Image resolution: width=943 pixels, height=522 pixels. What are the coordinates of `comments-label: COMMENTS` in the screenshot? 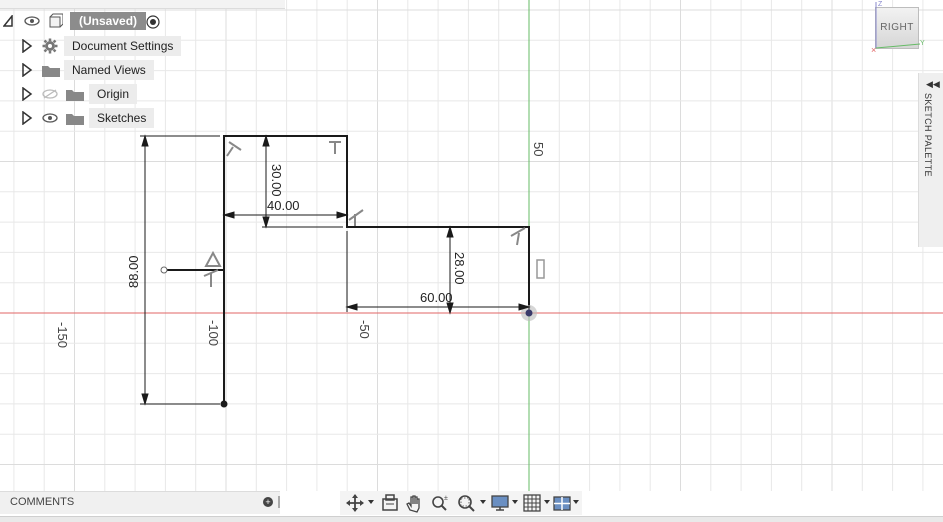 It's located at (42, 502).